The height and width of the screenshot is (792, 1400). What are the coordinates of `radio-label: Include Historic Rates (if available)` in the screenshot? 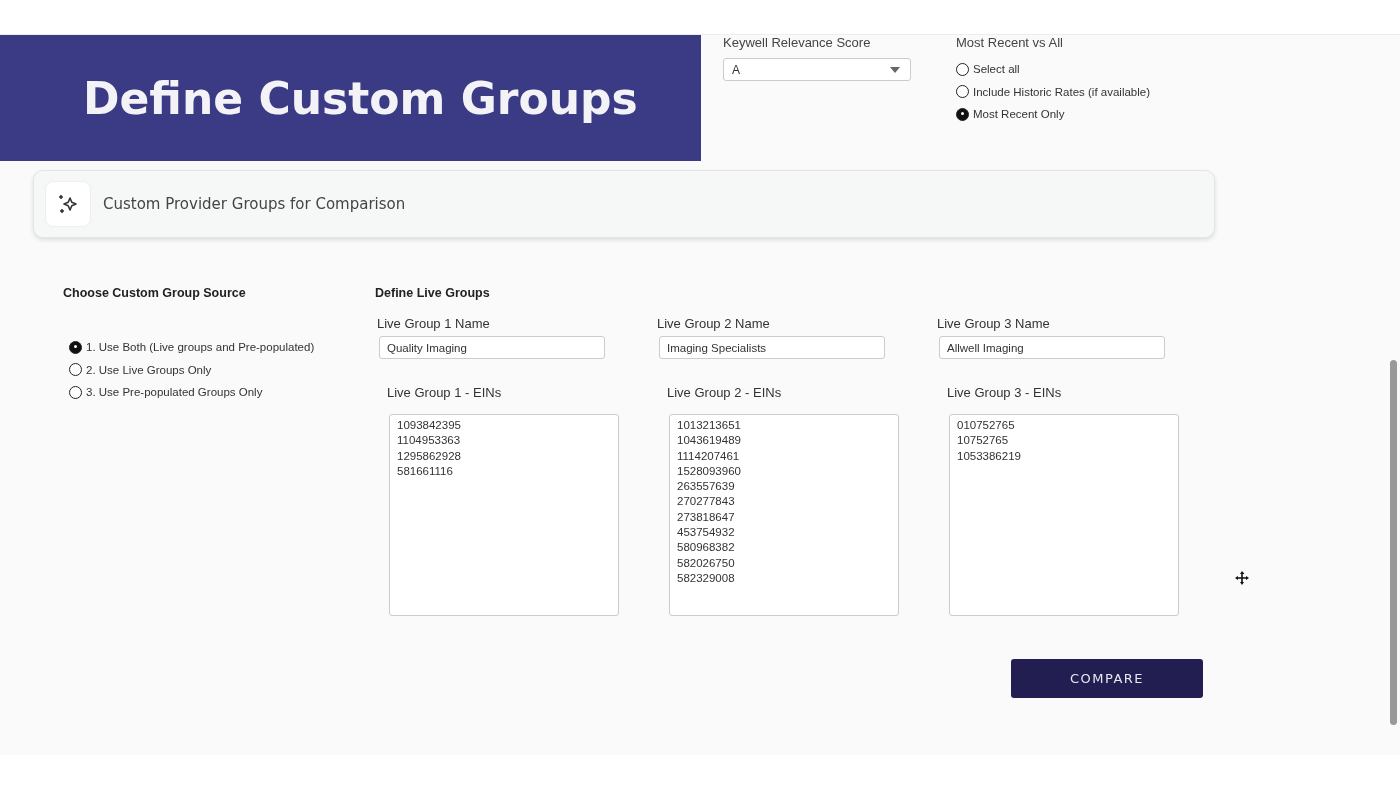 It's located at (1062, 91).